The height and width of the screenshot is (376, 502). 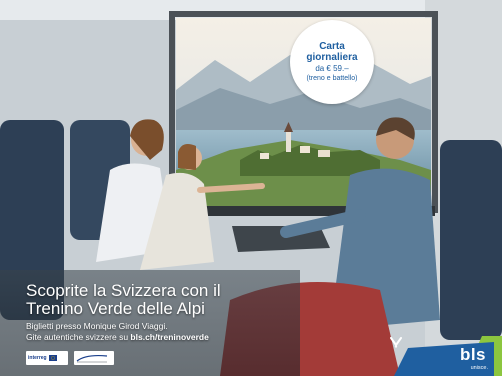 I want to click on seat-back-right, so click(x=471, y=240).